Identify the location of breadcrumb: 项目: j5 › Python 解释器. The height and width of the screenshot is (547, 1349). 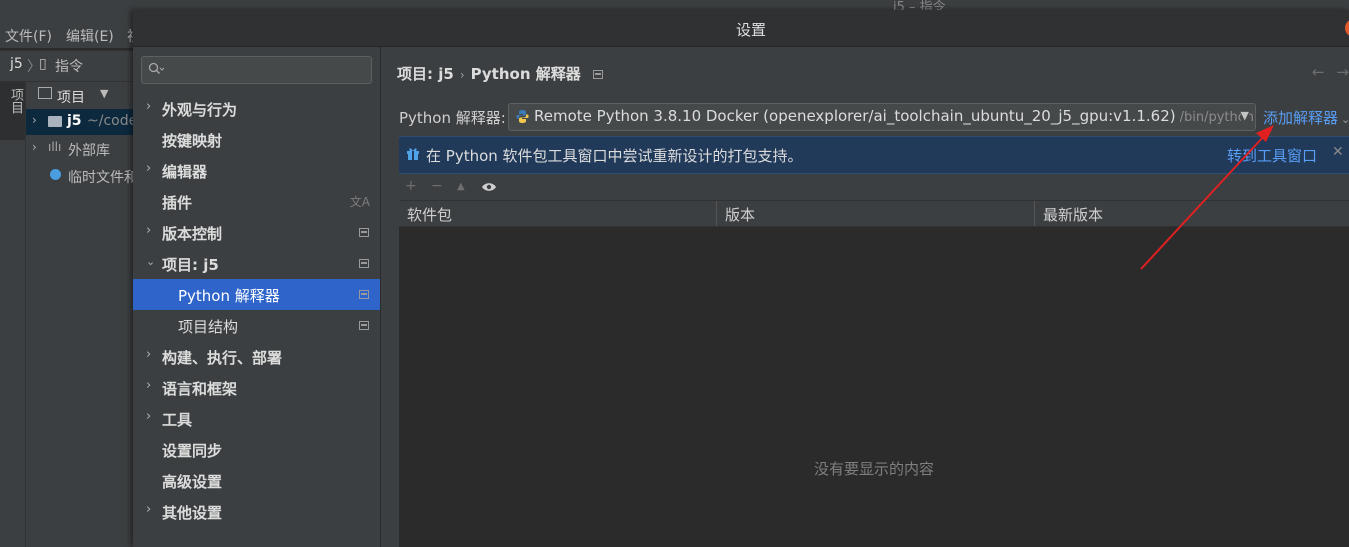
(500, 73).